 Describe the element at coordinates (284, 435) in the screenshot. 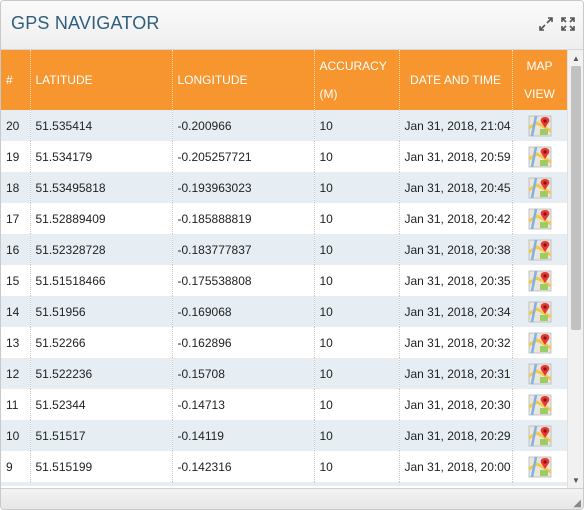

I see `table-row: 10 51.51517 -0.14119 10 Jan 31, 2018, 20:29` at that location.